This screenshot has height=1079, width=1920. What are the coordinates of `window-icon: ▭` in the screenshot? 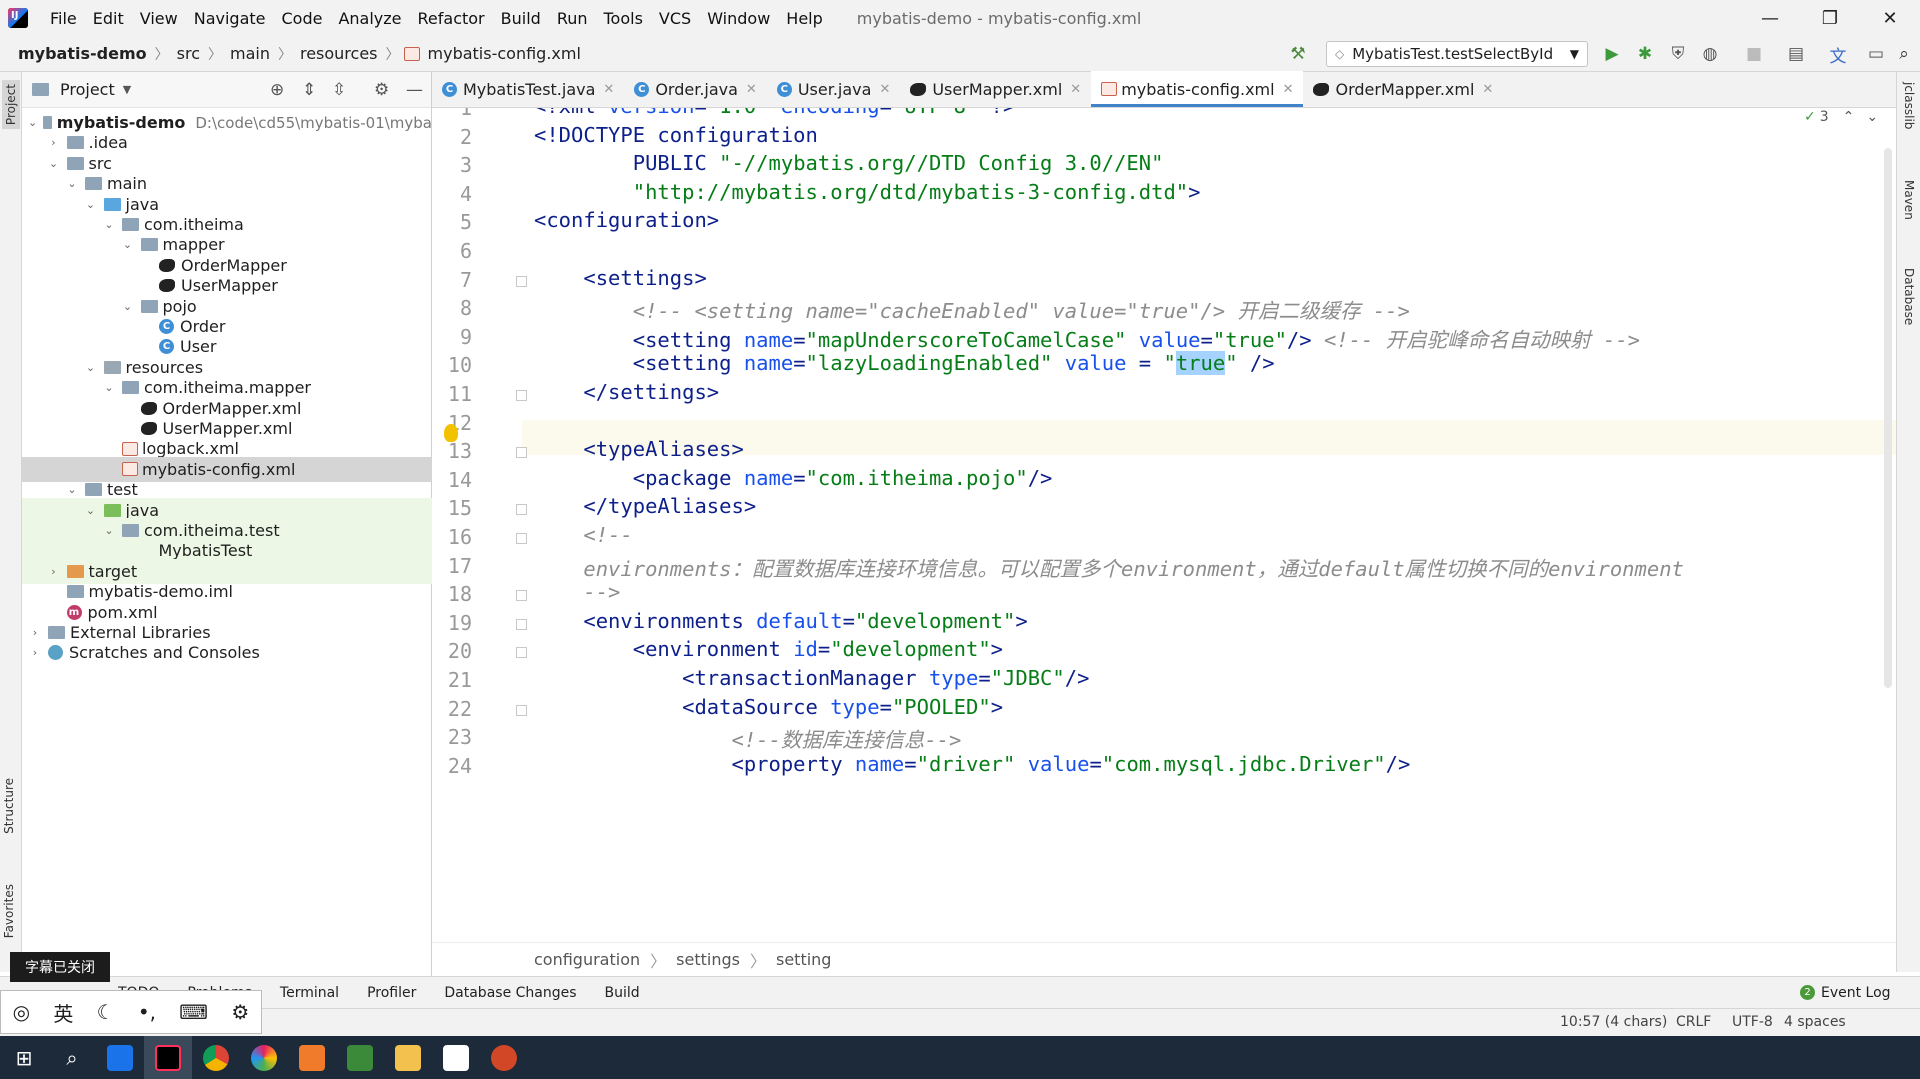 It's located at (1876, 54).